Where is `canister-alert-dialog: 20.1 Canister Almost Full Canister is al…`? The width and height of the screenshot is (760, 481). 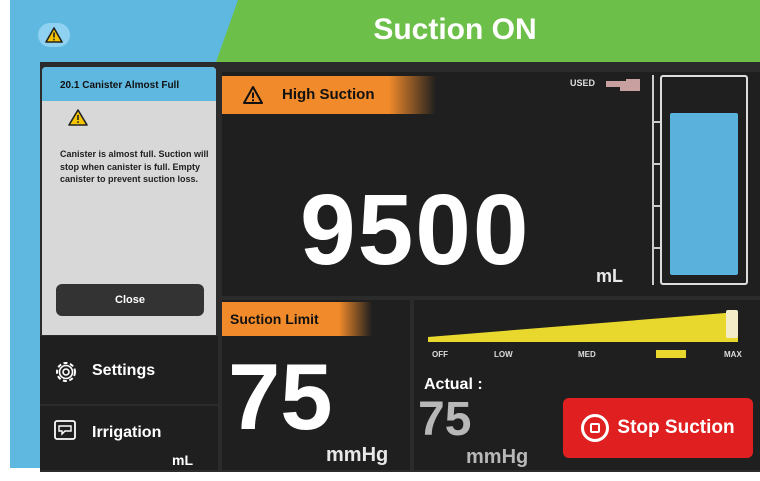 canister-alert-dialog: 20.1 Canister Almost Full Canister is al… is located at coordinates (129, 201).